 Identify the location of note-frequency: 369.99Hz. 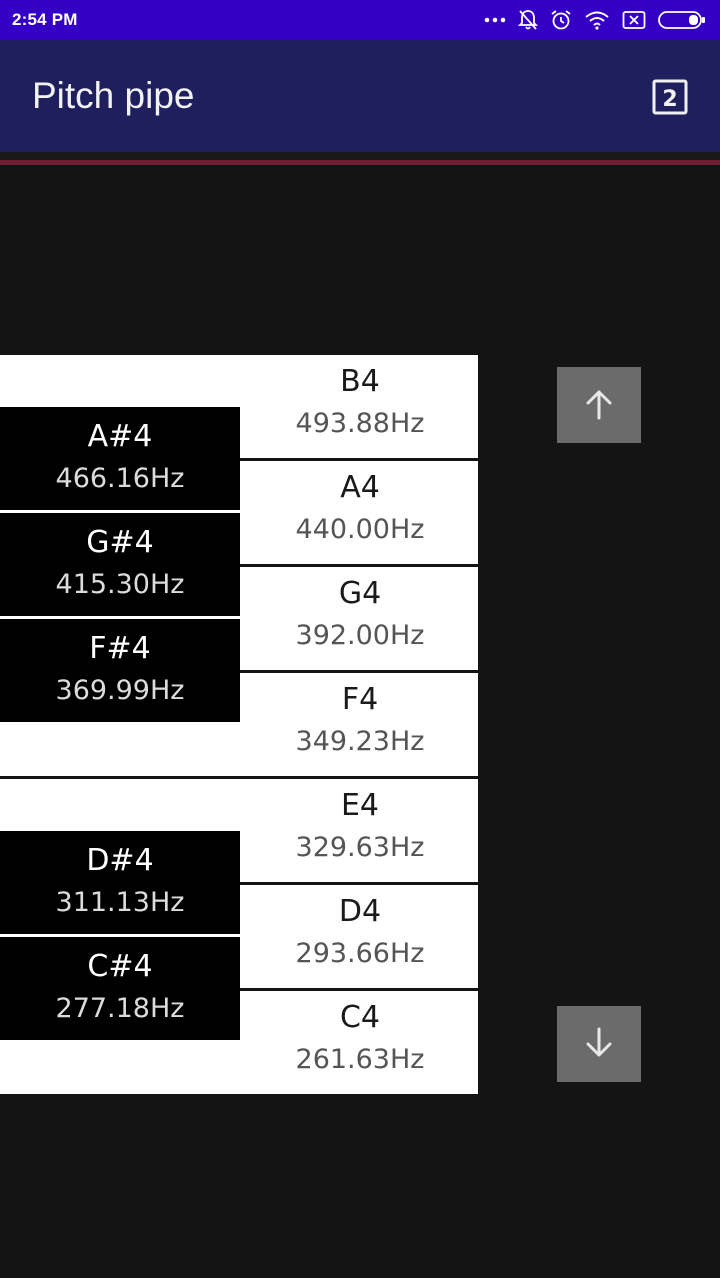
(120, 690).